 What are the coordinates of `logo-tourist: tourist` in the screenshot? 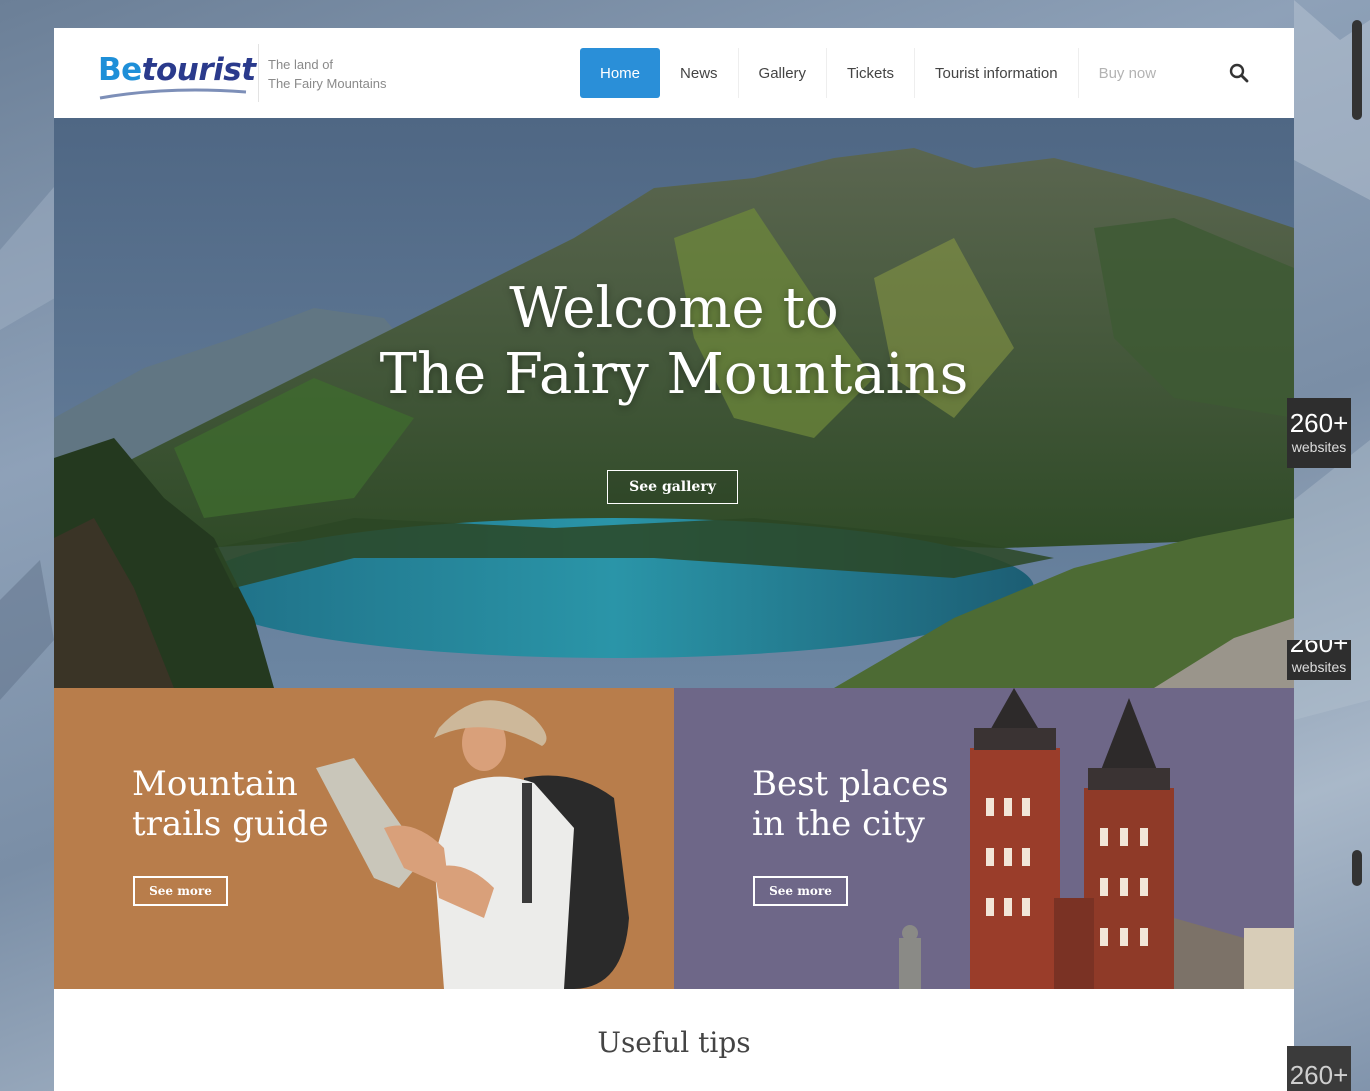 It's located at (198, 70).